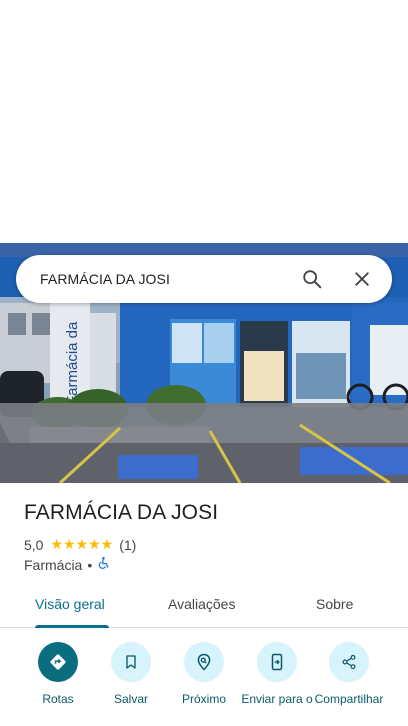  I want to click on place-title: FARMÁCIA DA JOSI, so click(121, 512).